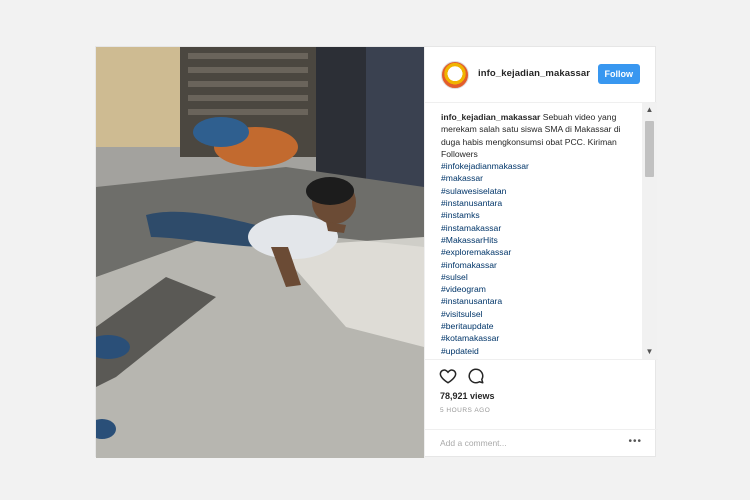  What do you see at coordinates (539, 289) in the screenshot?
I see `hashtag-link: #videogram` at bounding box center [539, 289].